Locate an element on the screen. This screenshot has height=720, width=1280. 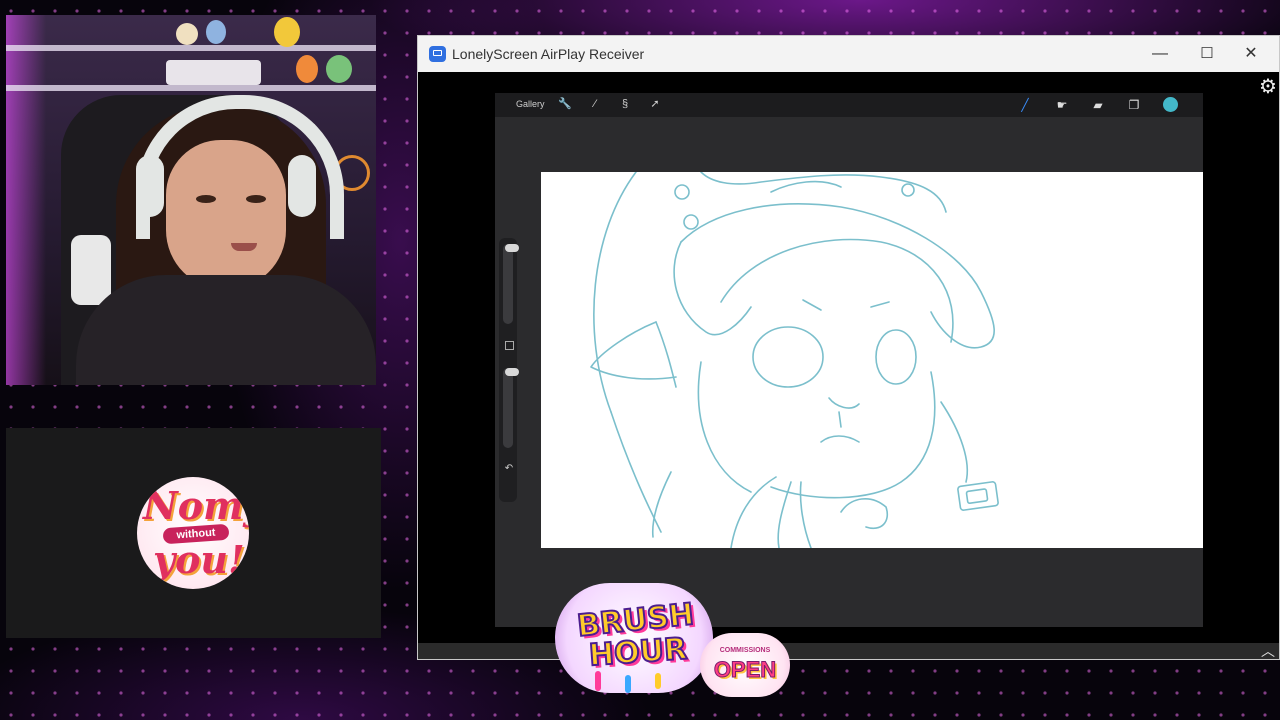
magic-wand-icon: ⁄ is located at coordinates (595, 104).